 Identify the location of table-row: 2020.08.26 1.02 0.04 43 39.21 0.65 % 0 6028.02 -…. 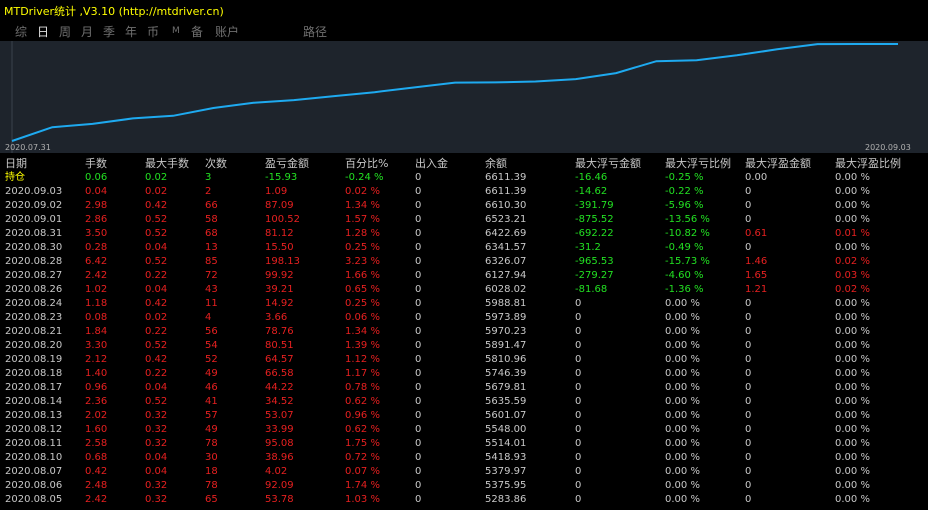
(464, 290).